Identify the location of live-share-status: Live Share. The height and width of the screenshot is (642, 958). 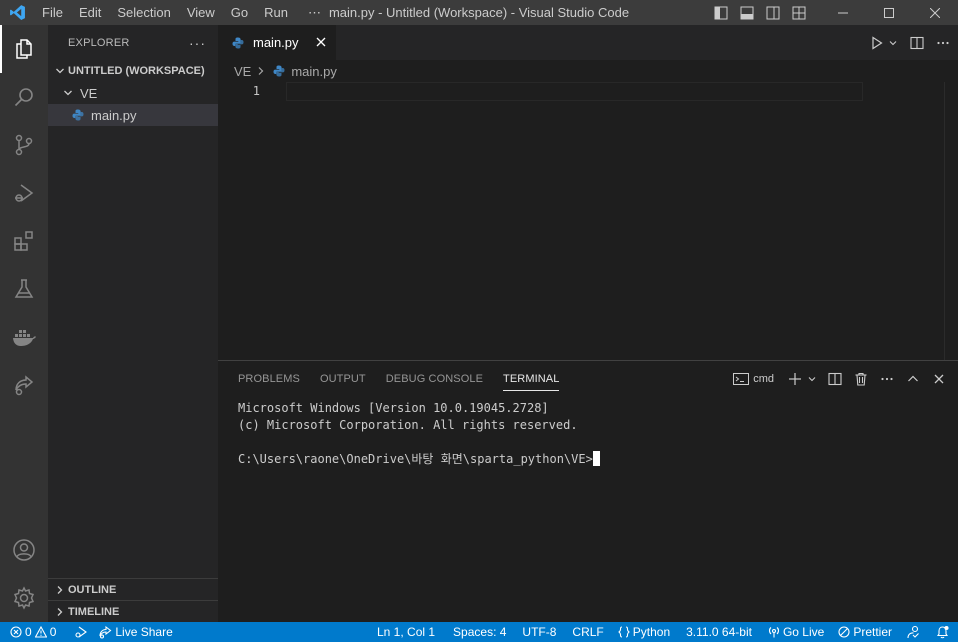
(135, 632).